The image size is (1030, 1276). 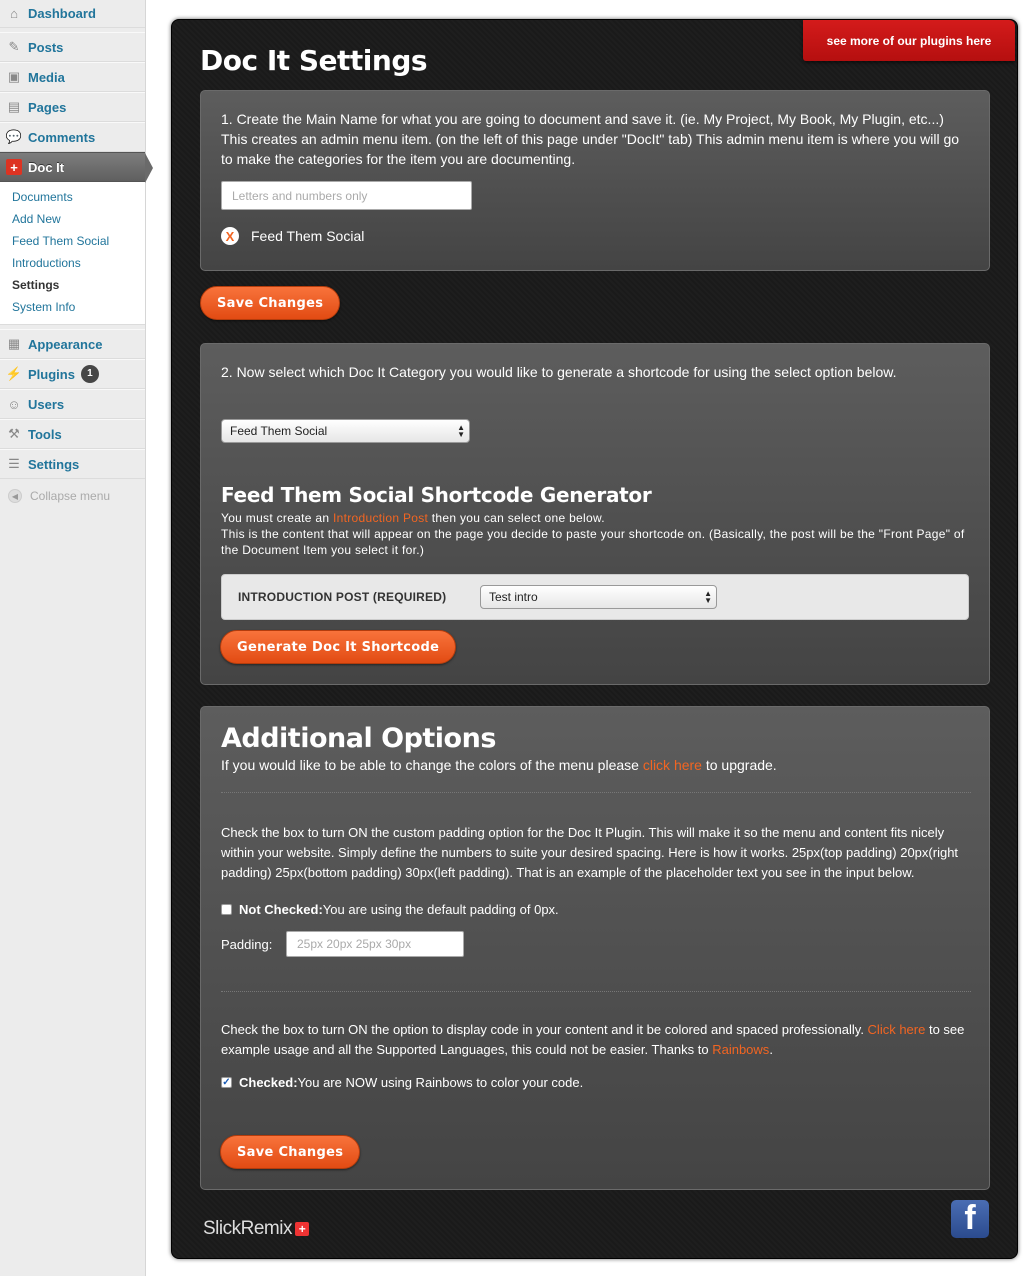 What do you see at coordinates (45, 434) in the screenshot?
I see `sidebar-item-label: Tools` at bounding box center [45, 434].